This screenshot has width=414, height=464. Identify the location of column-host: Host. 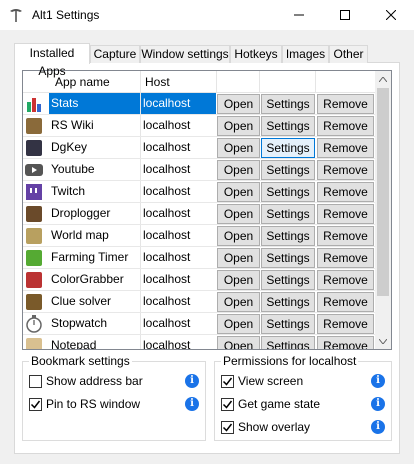
(157, 82).